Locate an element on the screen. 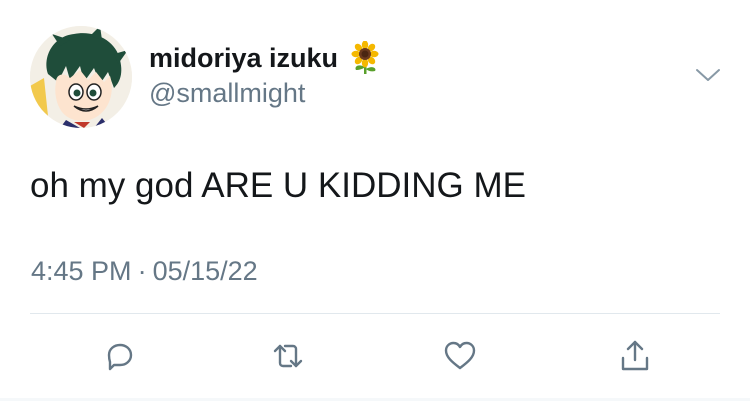 This screenshot has width=750, height=401. avatar-image is located at coordinates (81, 77).